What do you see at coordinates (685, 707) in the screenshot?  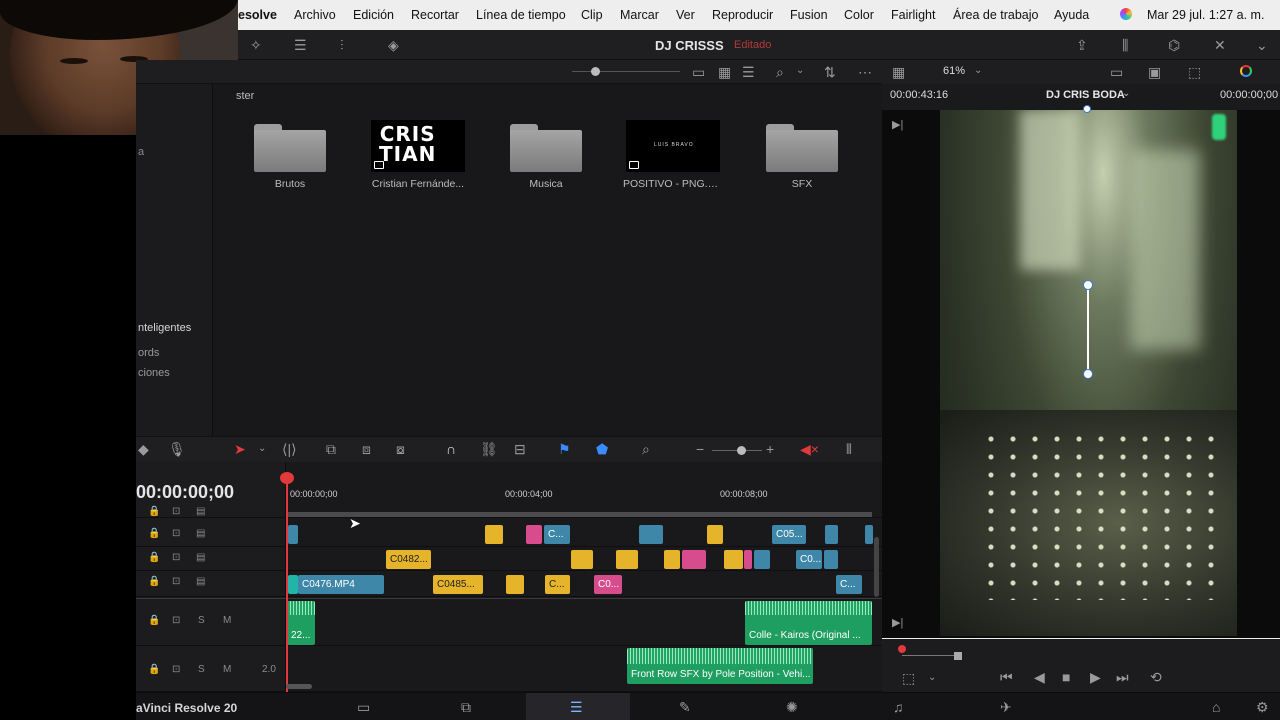 I see `fusion-page-icon: ✎` at bounding box center [685, 707].